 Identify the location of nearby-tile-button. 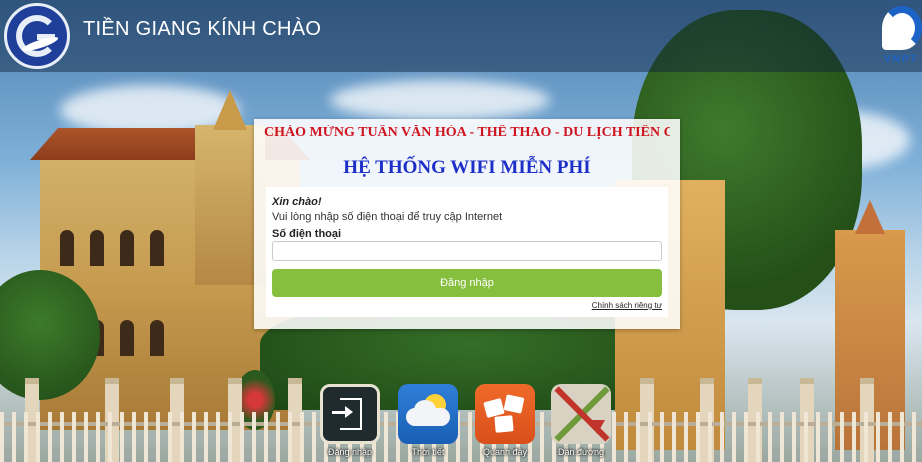
(505, 414).